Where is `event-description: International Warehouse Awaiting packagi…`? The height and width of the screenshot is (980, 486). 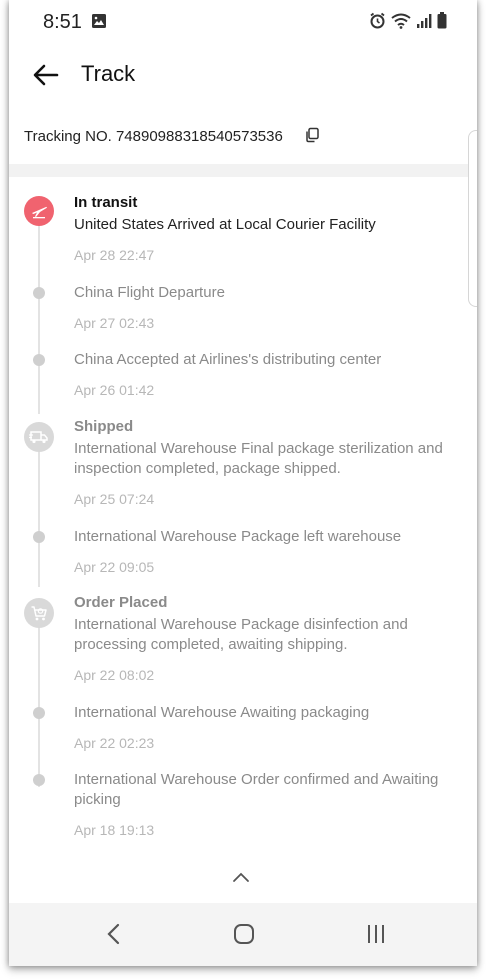 event-description: International Warehouse Awaiting packagi… is located at coordinates (222, 712).